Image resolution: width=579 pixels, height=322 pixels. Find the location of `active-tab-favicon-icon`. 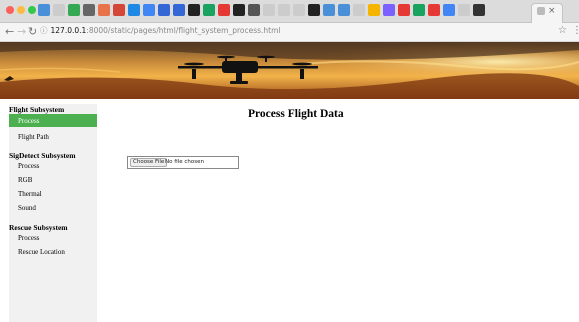

active-tab-favicon-icon is located at coordinates (541, 11).